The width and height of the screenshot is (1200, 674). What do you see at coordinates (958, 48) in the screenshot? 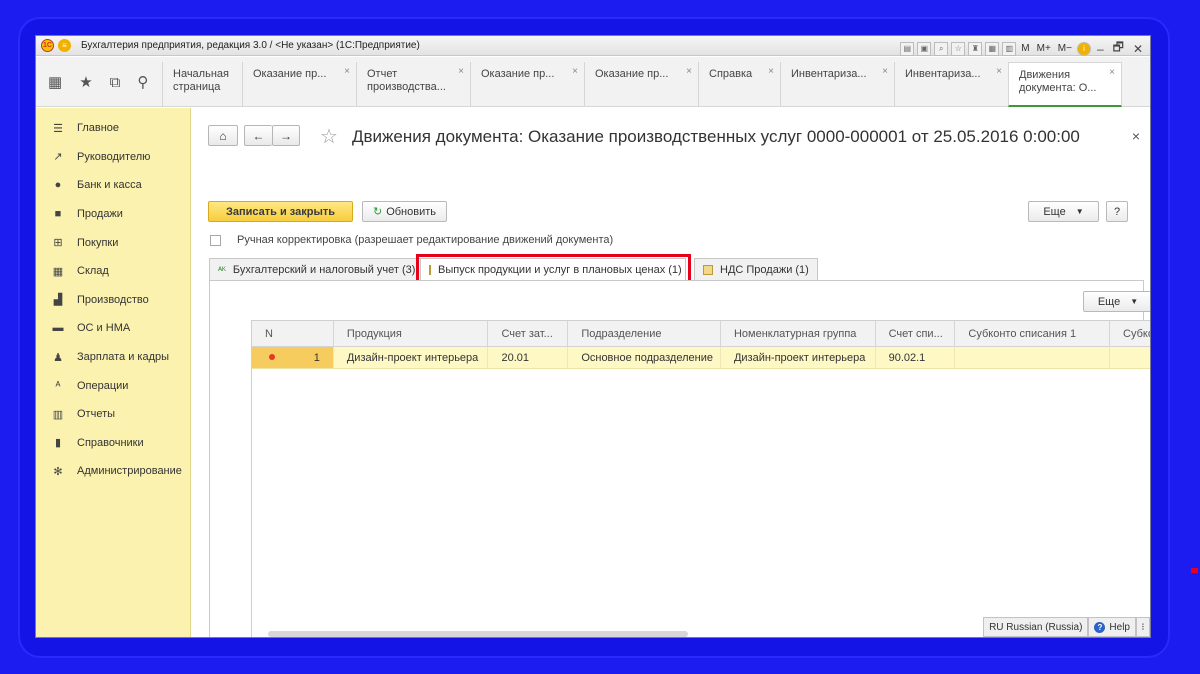
I see `favorites-icon: ☆` at bounding box center [958, 48].